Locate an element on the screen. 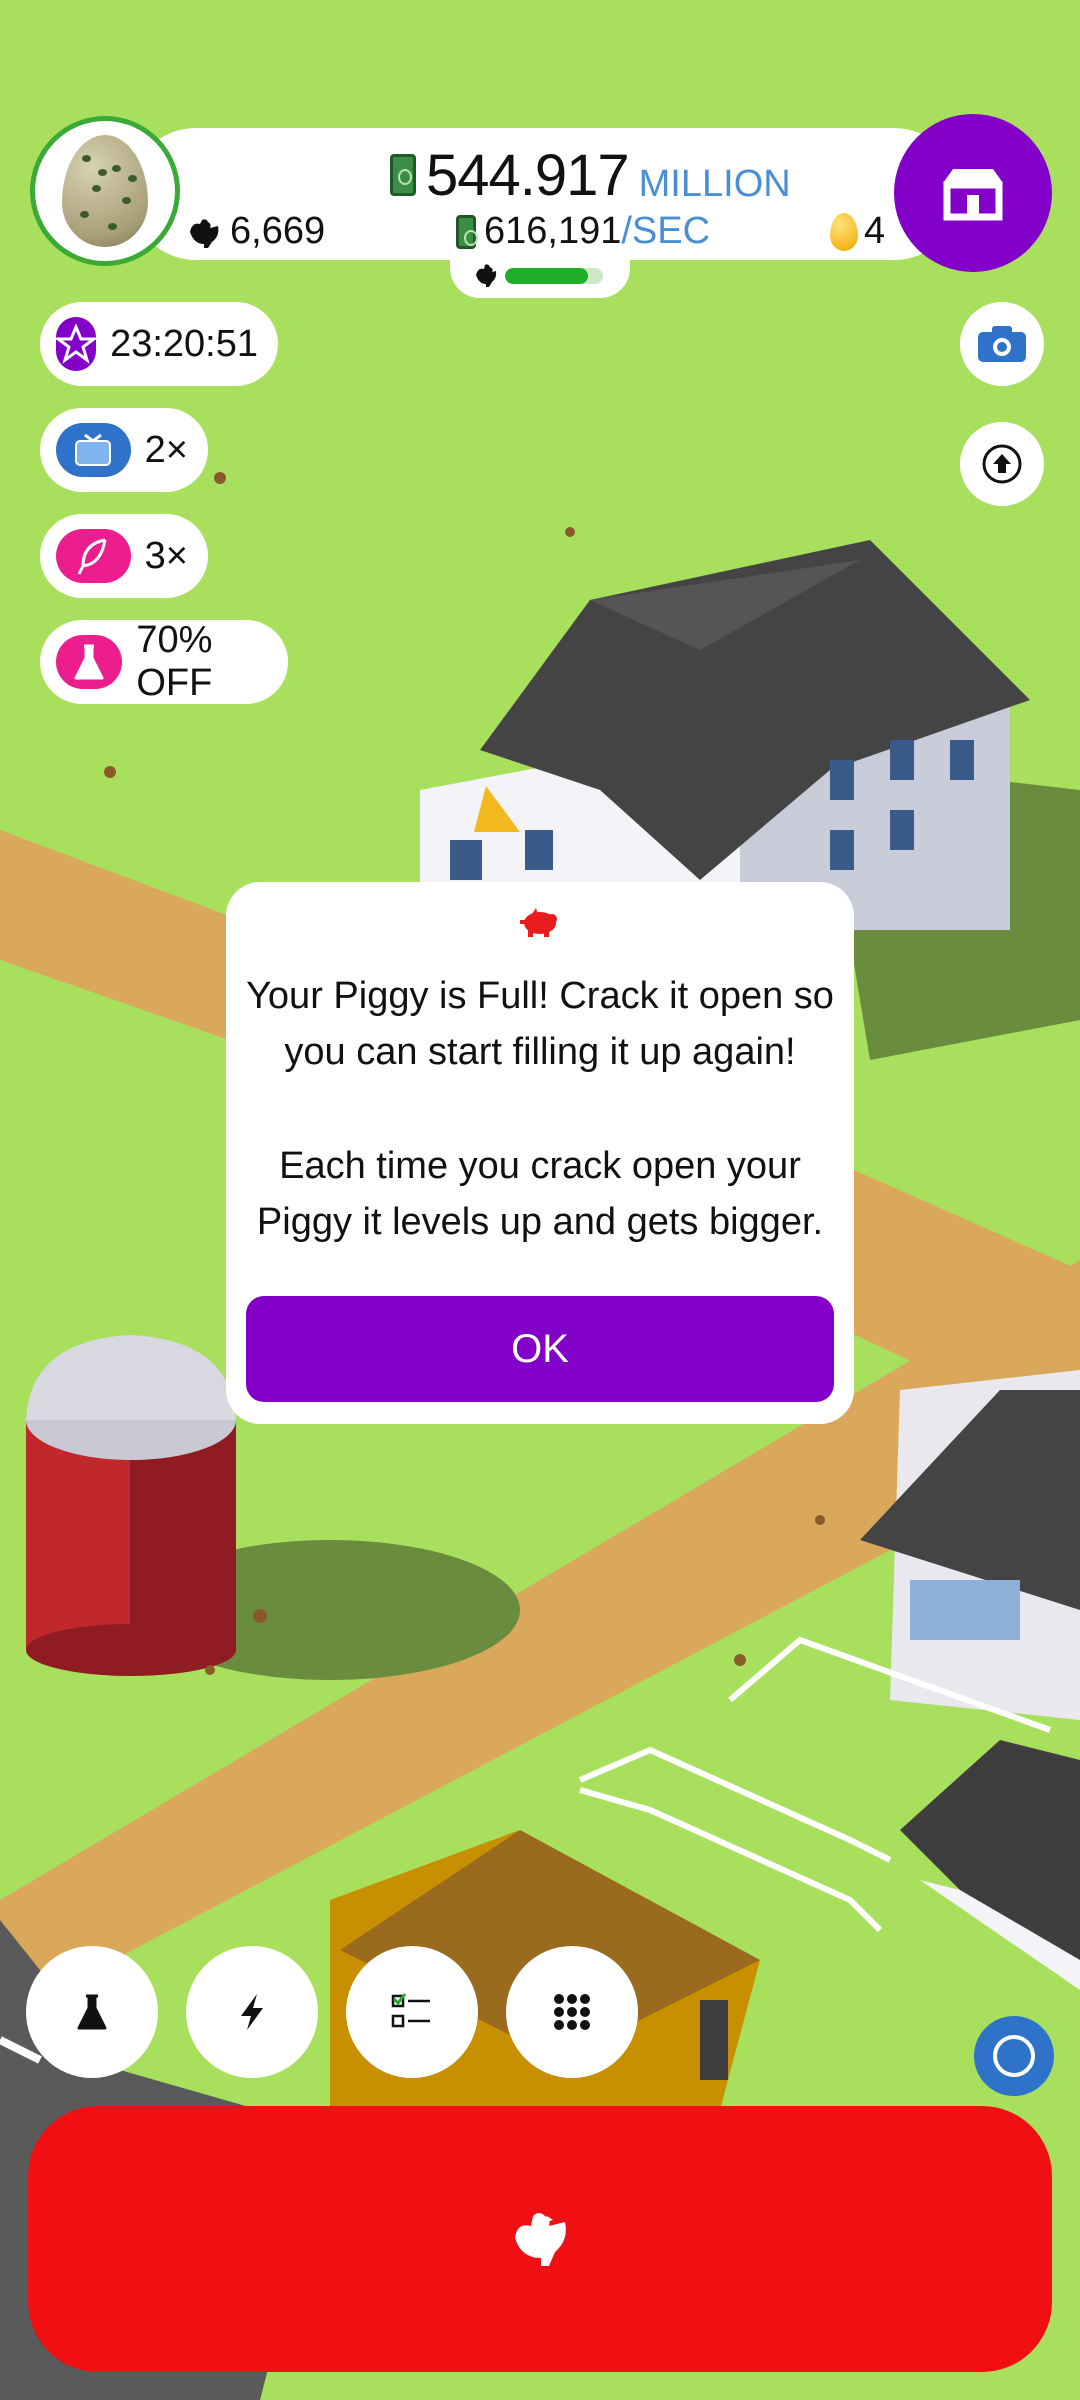  missions-button is located at coordinates (412, 2012).